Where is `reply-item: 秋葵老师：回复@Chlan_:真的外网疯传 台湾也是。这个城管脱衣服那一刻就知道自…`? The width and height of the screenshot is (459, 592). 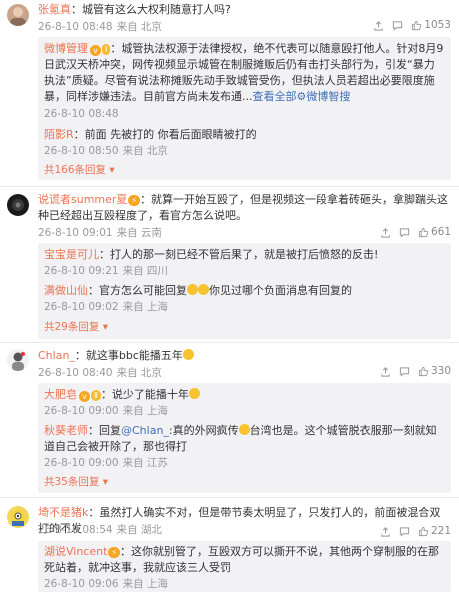
reply-item: 秋葵老师：回复@Chlan_:真的外网疯传 台湾也是。这个城管脱衣服那一刻就知道自… is located at coordinates (244, 439).